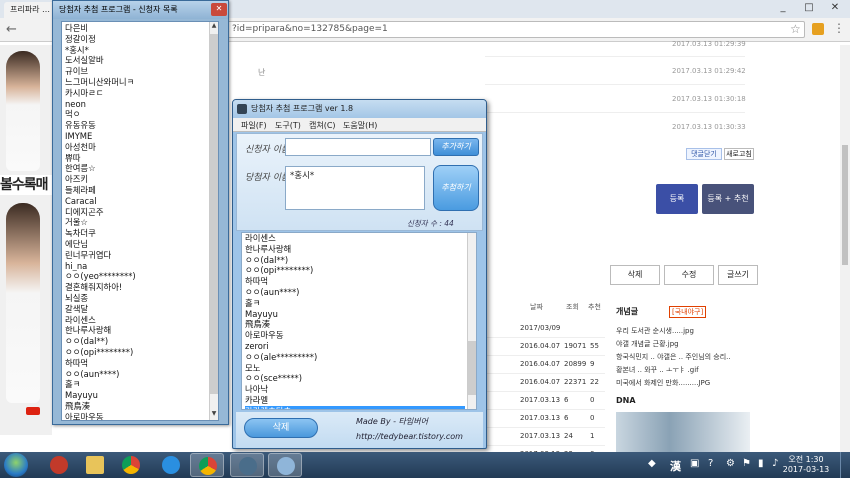 This screenshot has height=478, width=850. What do you see at coordinates (285, 465) in the screenshot?
I see `taskbar-paint` at bounding box center [285, 465].